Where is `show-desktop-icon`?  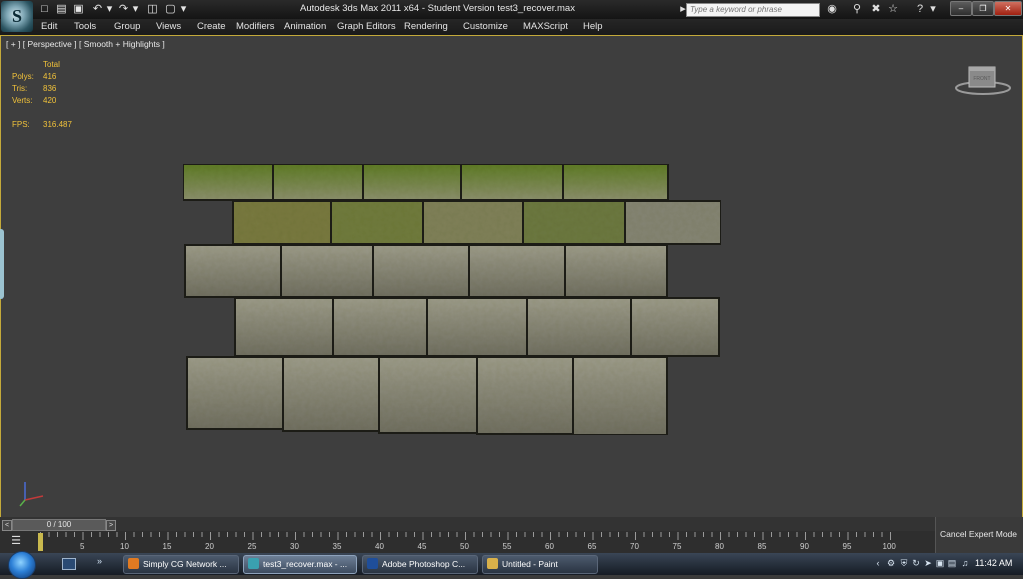
show-desktop-icon is located at coordinates (69, 564).